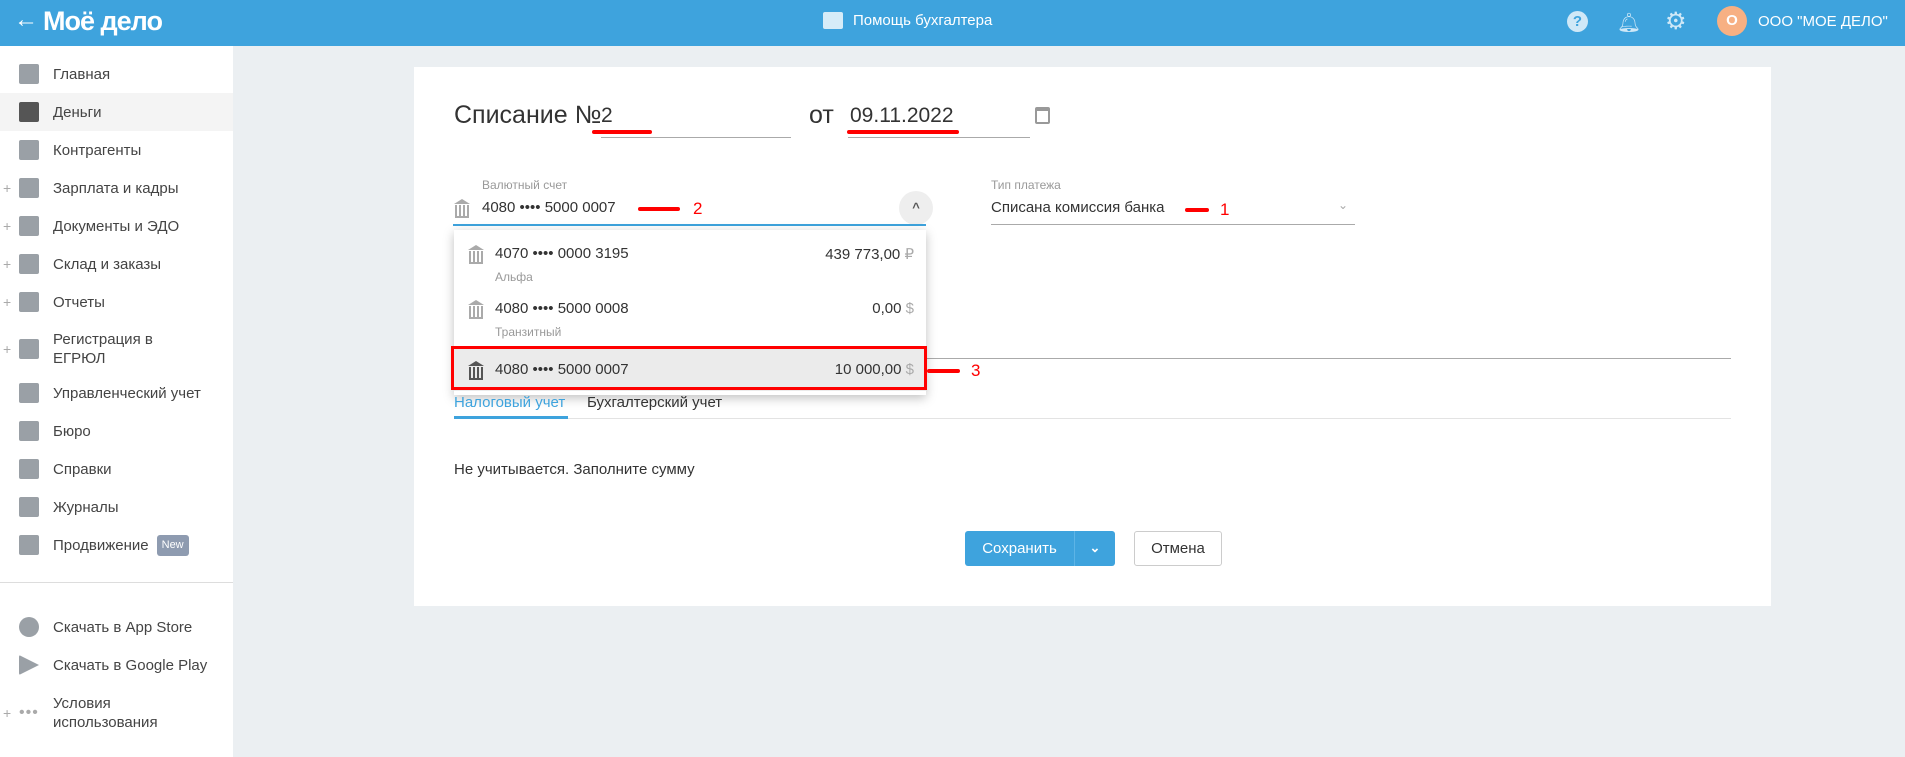  I want to click on currency-symbol: $, so click(909, 308).